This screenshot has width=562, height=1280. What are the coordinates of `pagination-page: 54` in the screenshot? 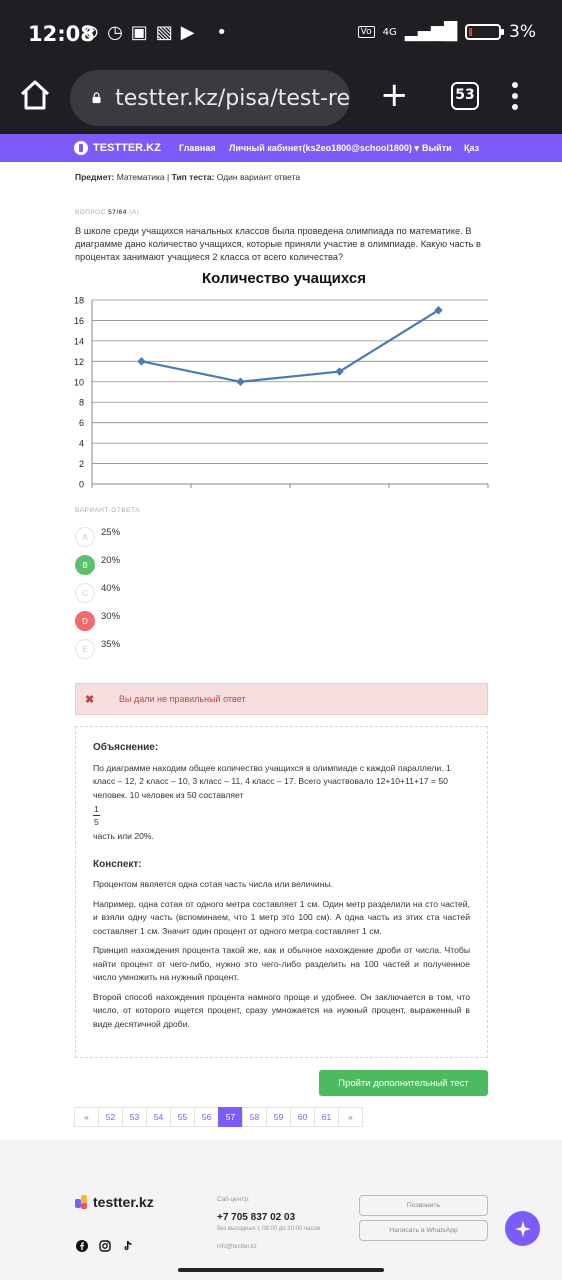 It's located at (158, 1117).